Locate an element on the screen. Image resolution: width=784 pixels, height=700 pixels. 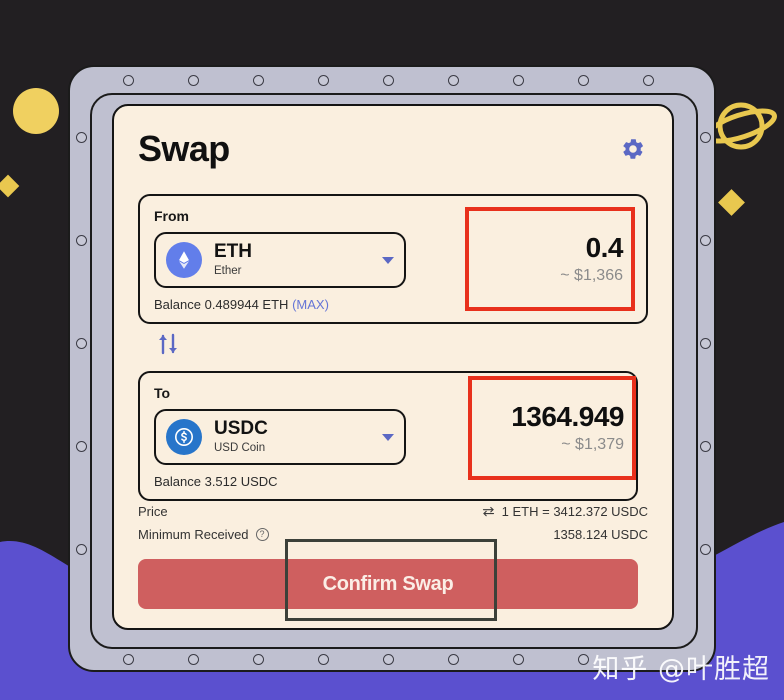
from-amount-usd: ~ $1,366 is located at coordinates (591, 275).